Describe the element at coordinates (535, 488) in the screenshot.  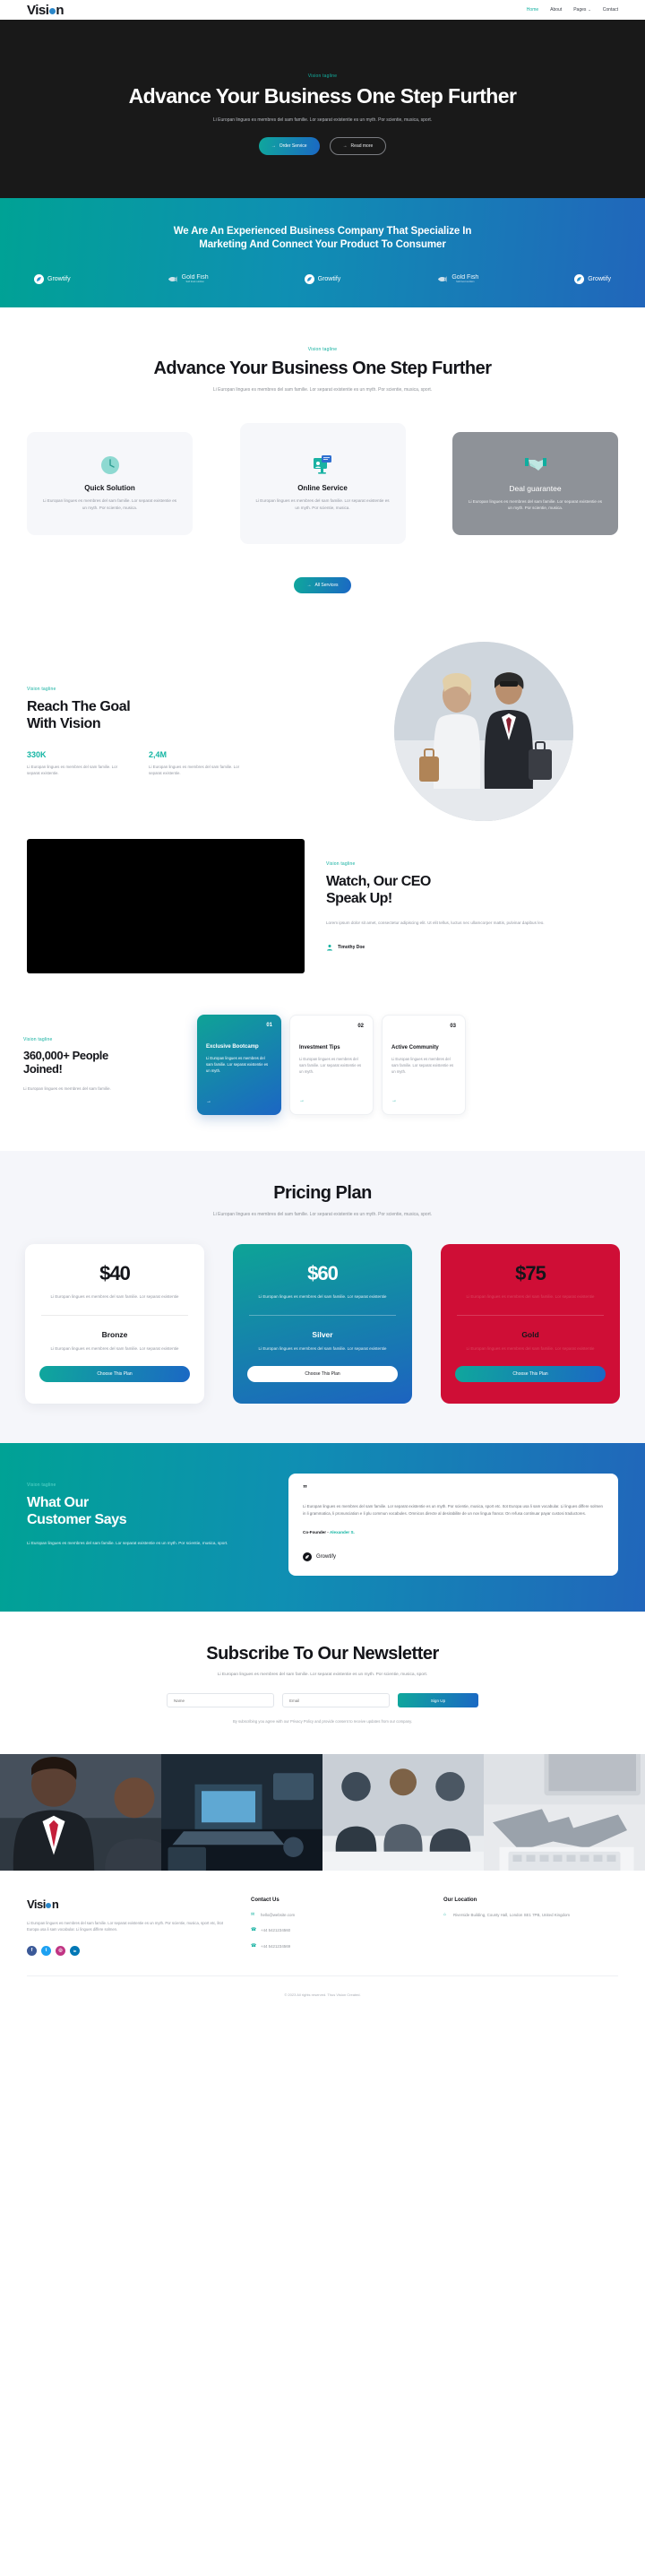
I see `service-card-title-3: Deal guarantee` at that location.